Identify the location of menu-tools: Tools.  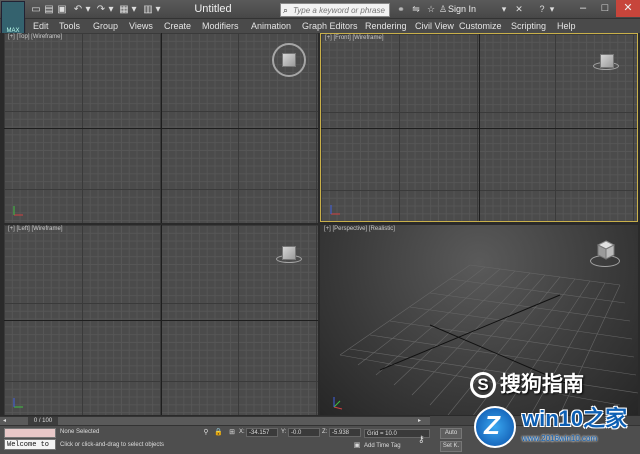
(69, 26).